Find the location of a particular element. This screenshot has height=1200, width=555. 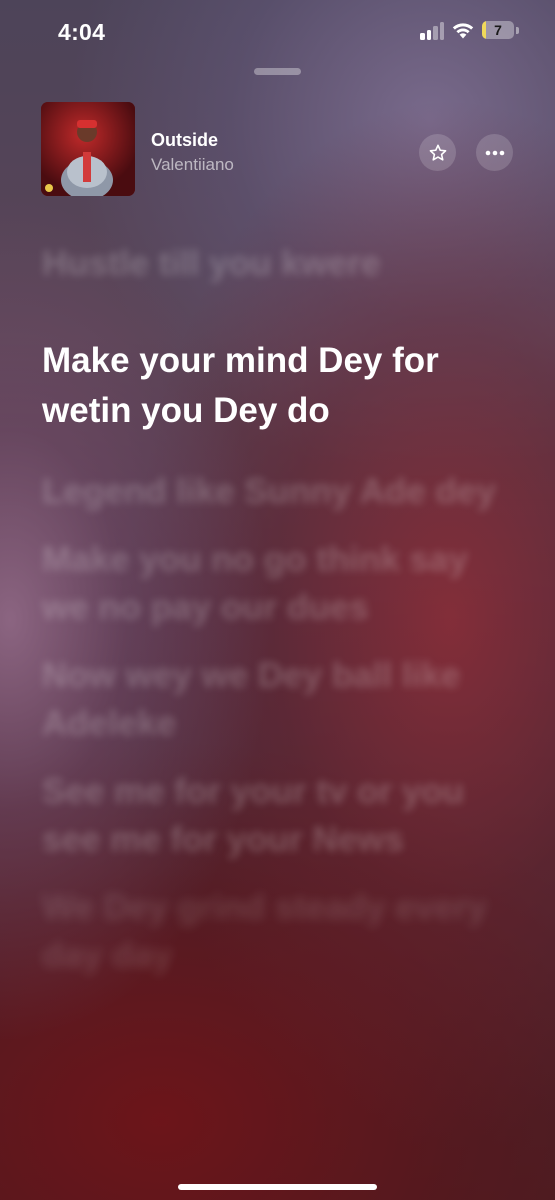

now-playing-header: Outside Valentiiano is located at coordinates (277, 149).